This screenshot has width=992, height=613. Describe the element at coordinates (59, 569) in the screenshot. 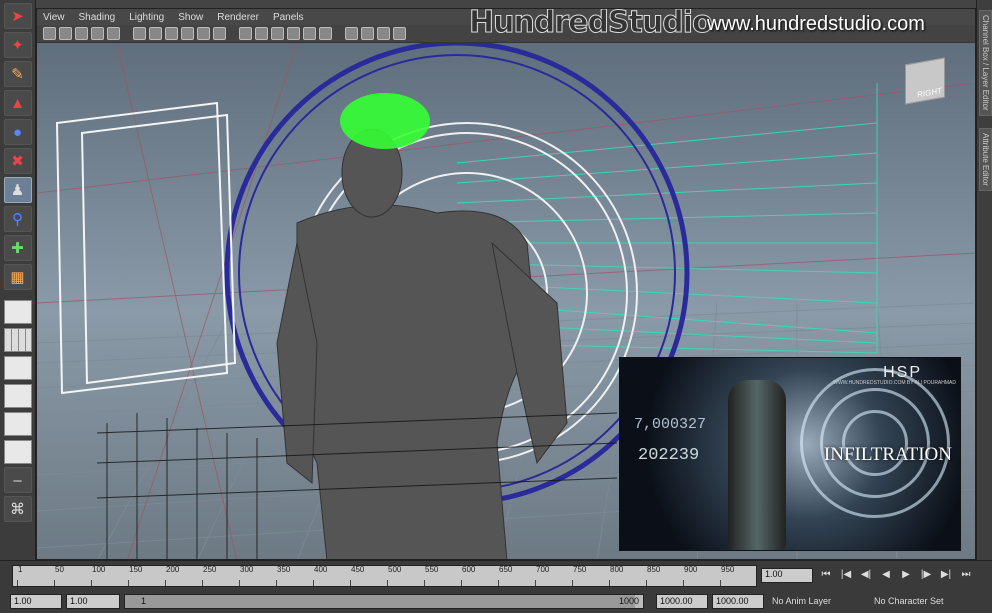

I see `timeline-tick-label: 50` at that location.